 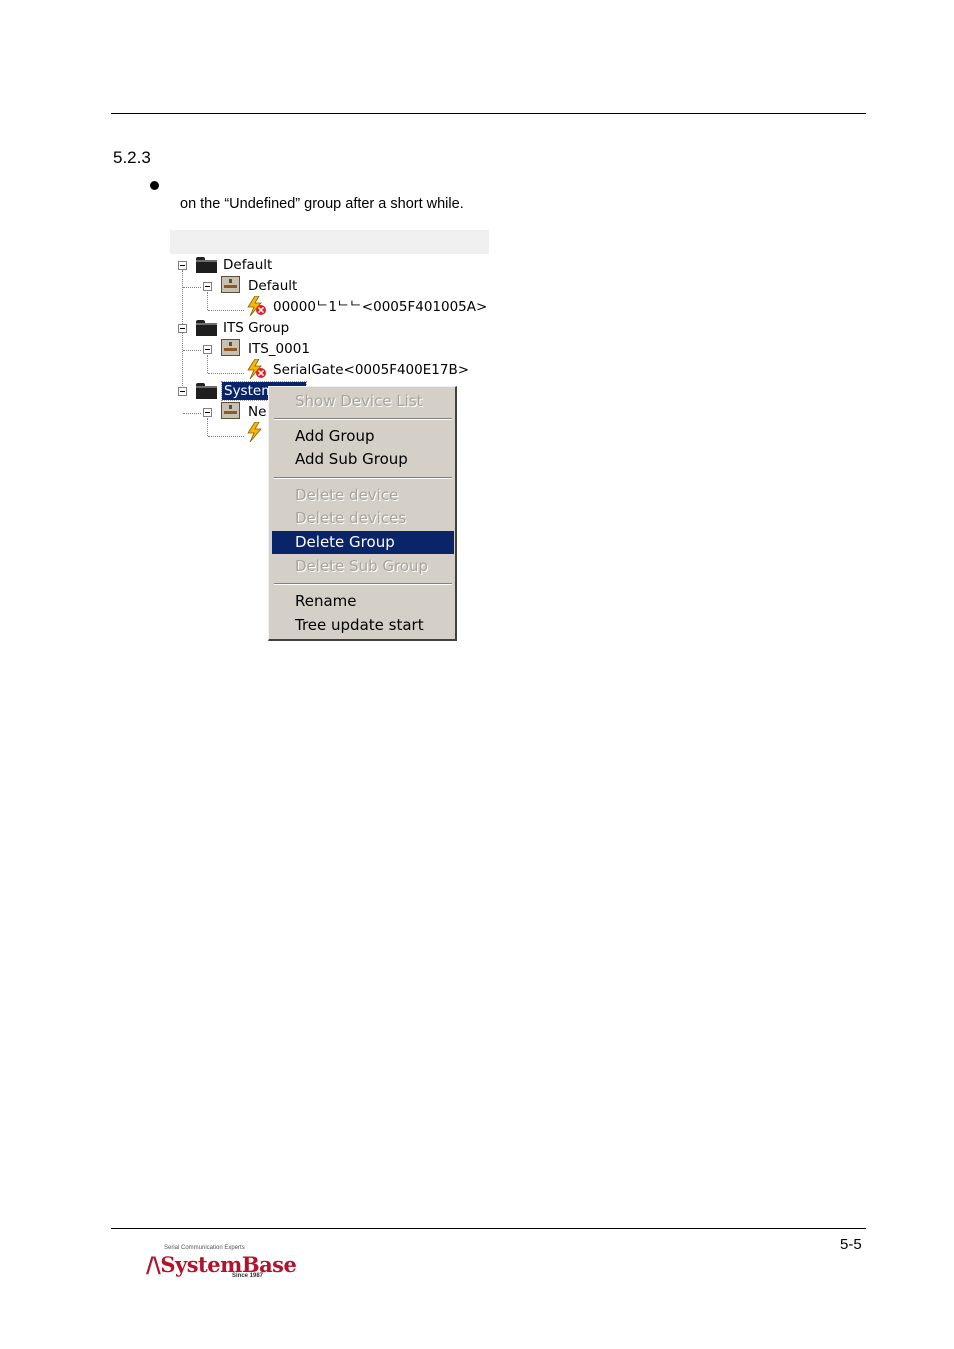 What do you see at coordinates (132, 157) in the screenshot?
I see `section-number: 5.2.3` at bounding box center [132, 157].